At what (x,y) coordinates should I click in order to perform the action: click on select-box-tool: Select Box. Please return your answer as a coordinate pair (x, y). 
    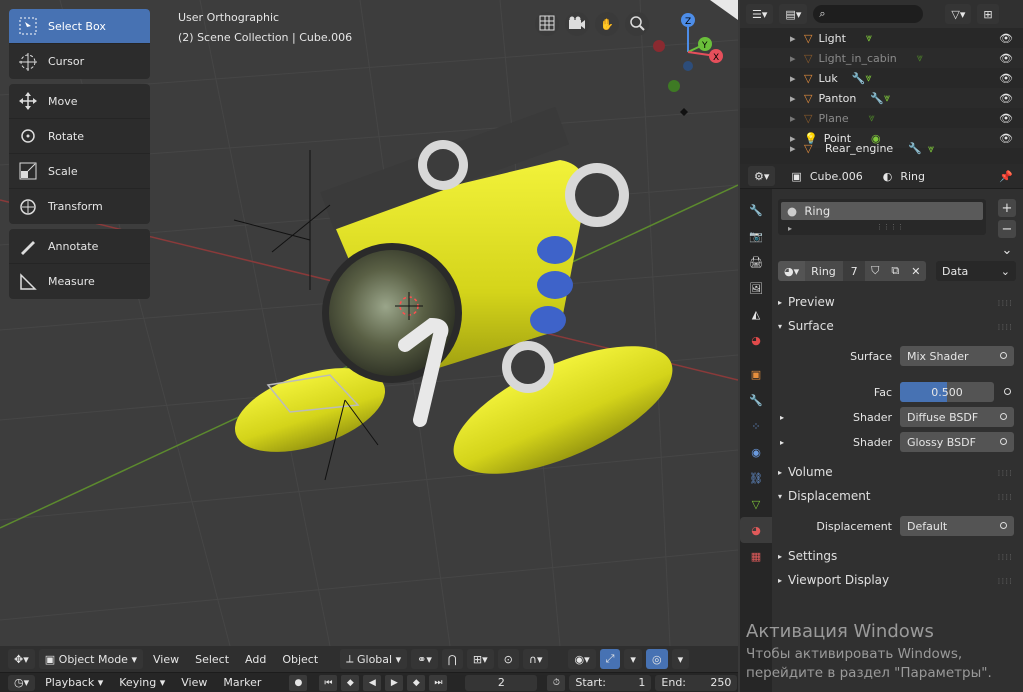
    Looking at the image, I should click on (79, 26).